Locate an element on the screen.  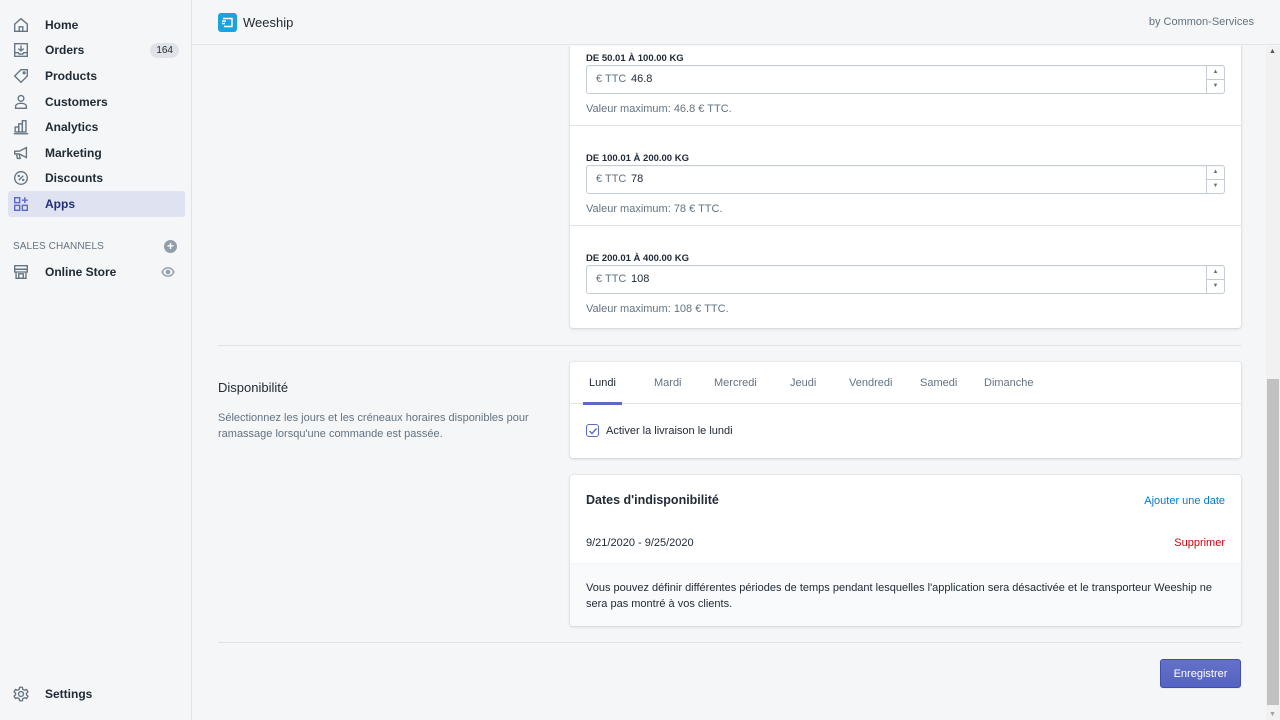
enable-delivery-checkbox-row: Activer la livraison le lundi is located at coordinates (659, 430).